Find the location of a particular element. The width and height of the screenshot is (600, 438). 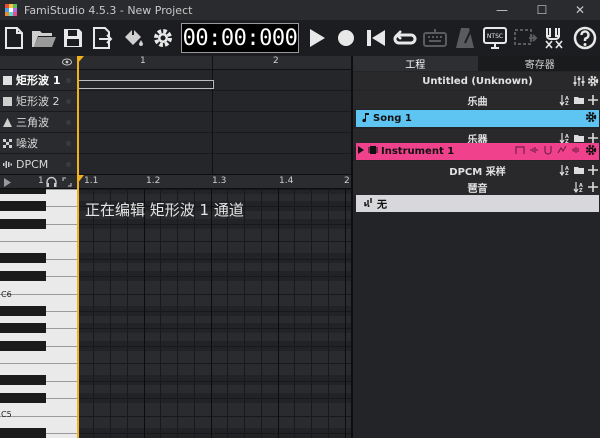

playhead-line is located at coordinates (78, 247).